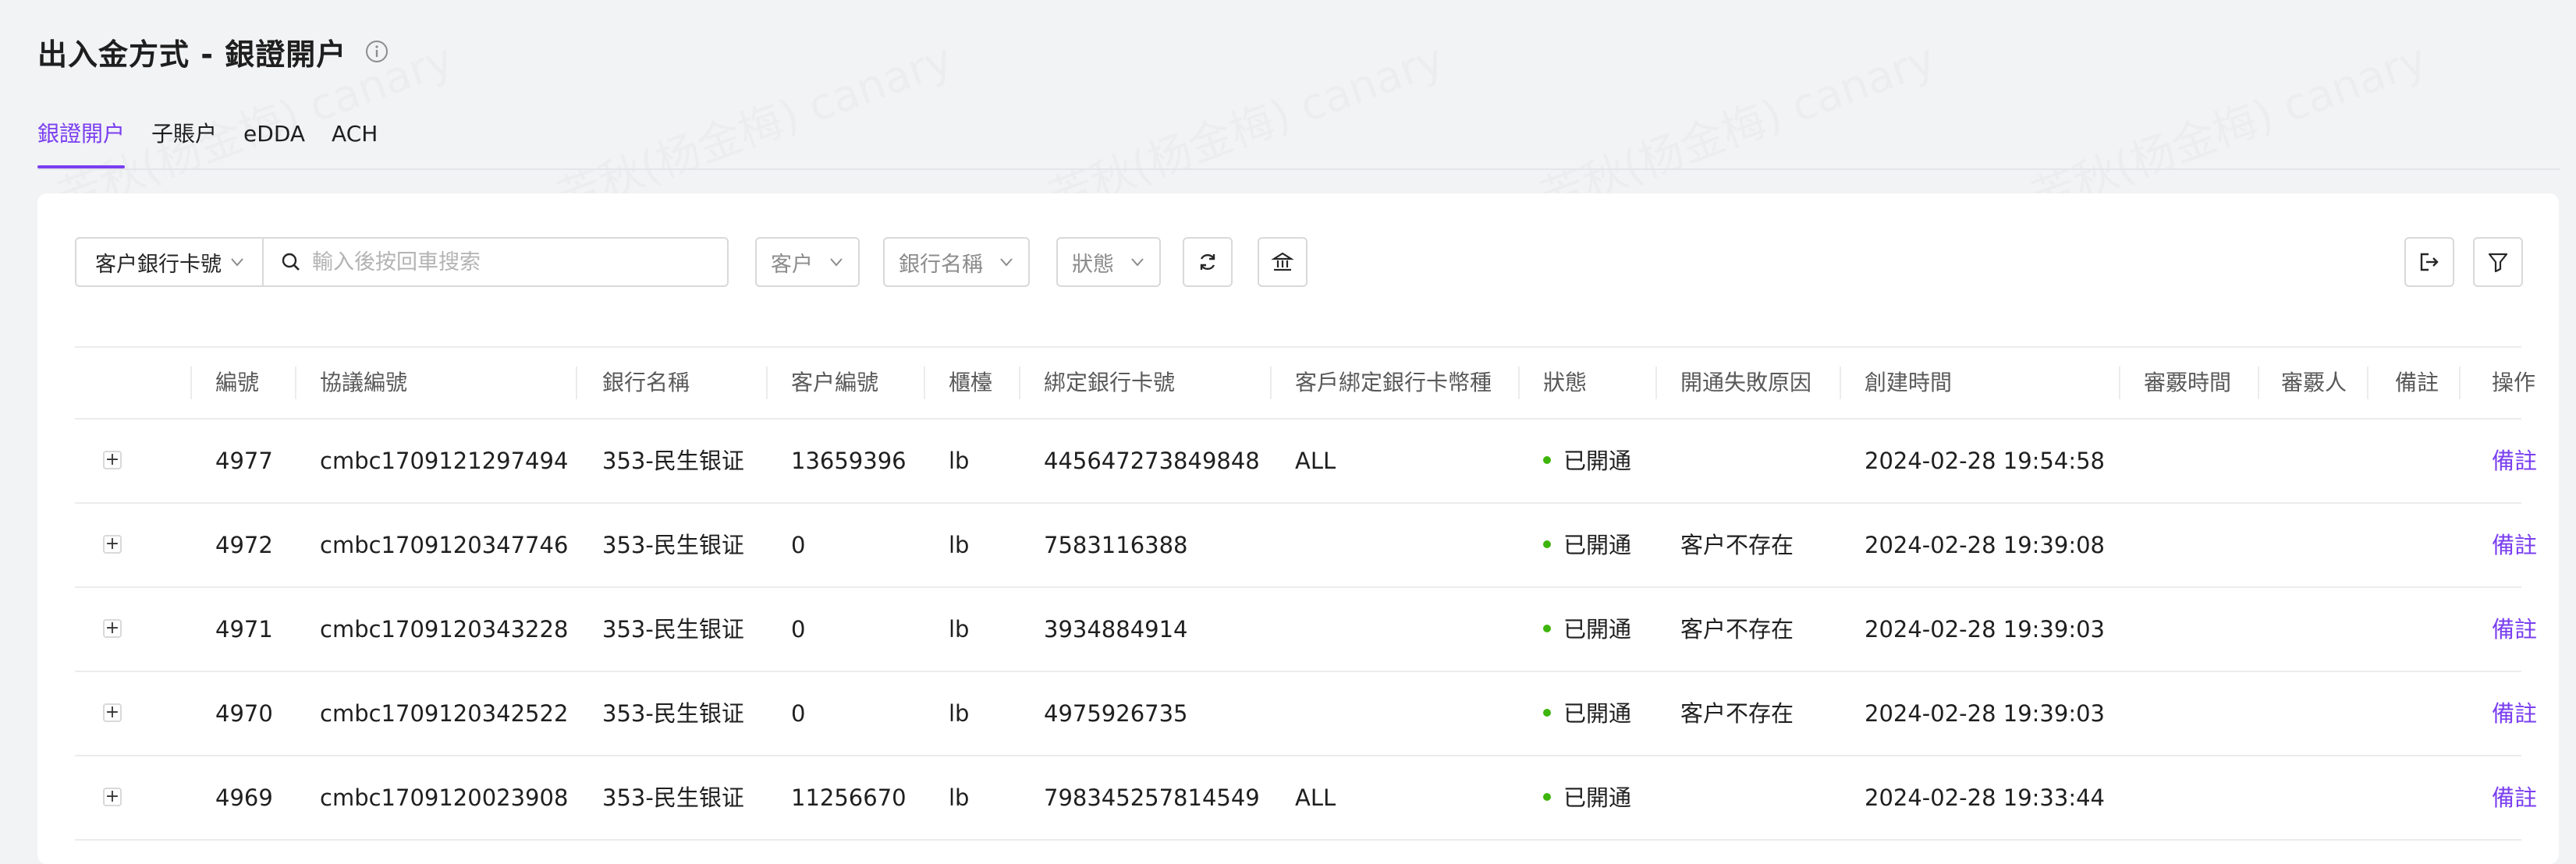 Image resolution: width=2576 pixels, height=864 pixels. Describe the element at coordinates (291, 262) in the screenshot. I see `search-icon` at that location.